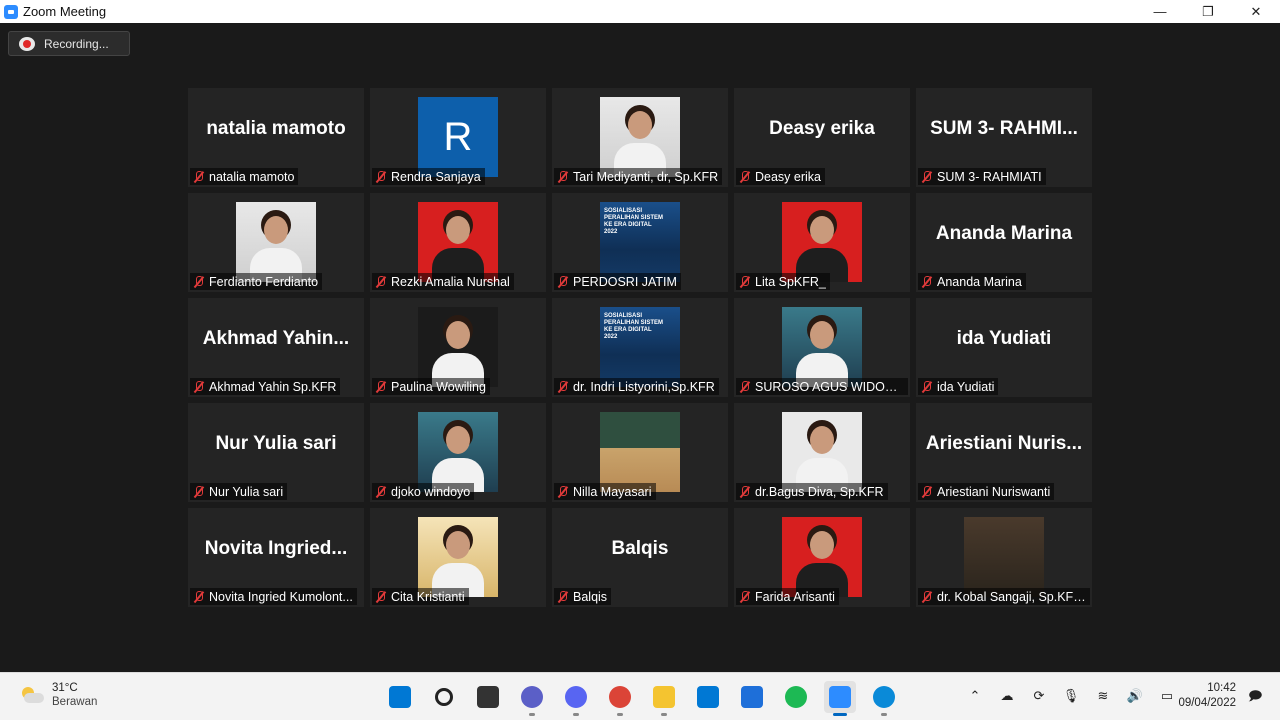 The image size is (1280, 720). What do you see at coordinates (1207, 696) in the screenshot?
I see `clock: 10:42 09/04/2022` at bounding box center [1207, 696].